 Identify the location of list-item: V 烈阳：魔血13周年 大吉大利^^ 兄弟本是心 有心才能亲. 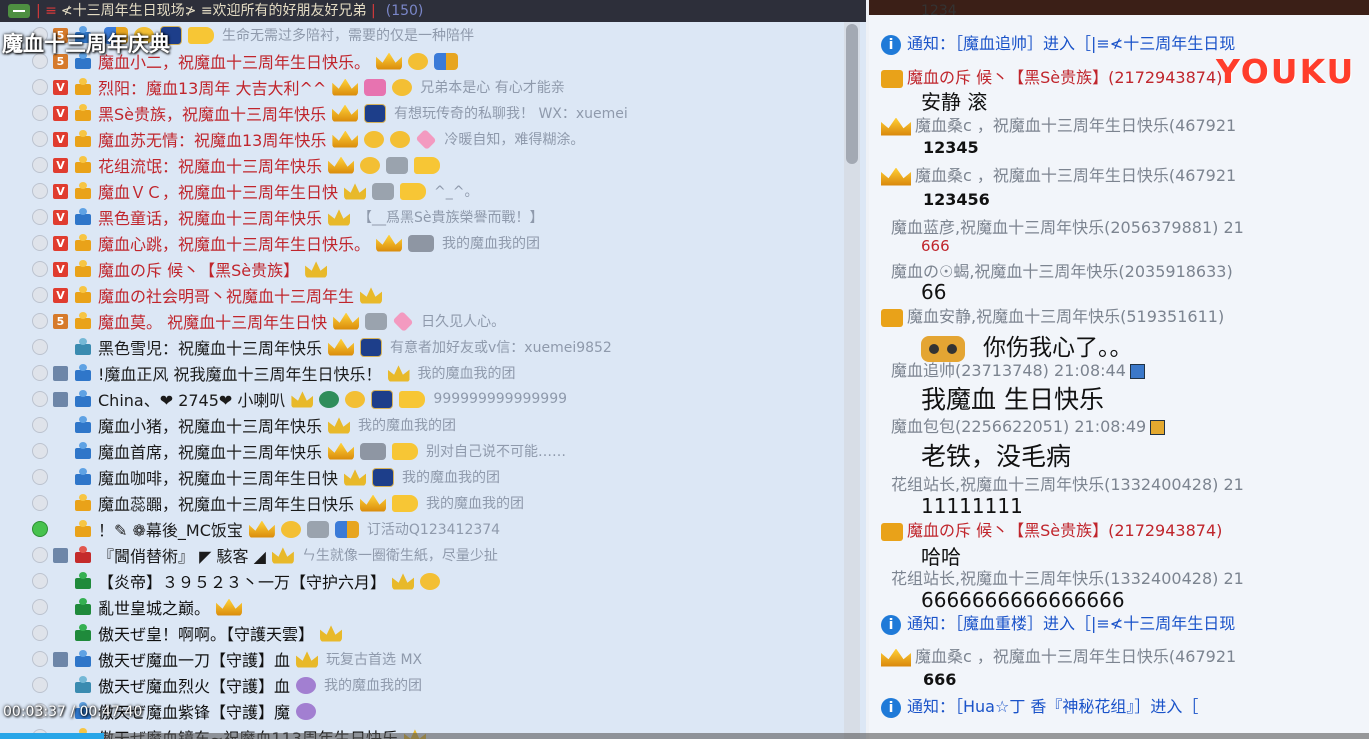
(421, 87).